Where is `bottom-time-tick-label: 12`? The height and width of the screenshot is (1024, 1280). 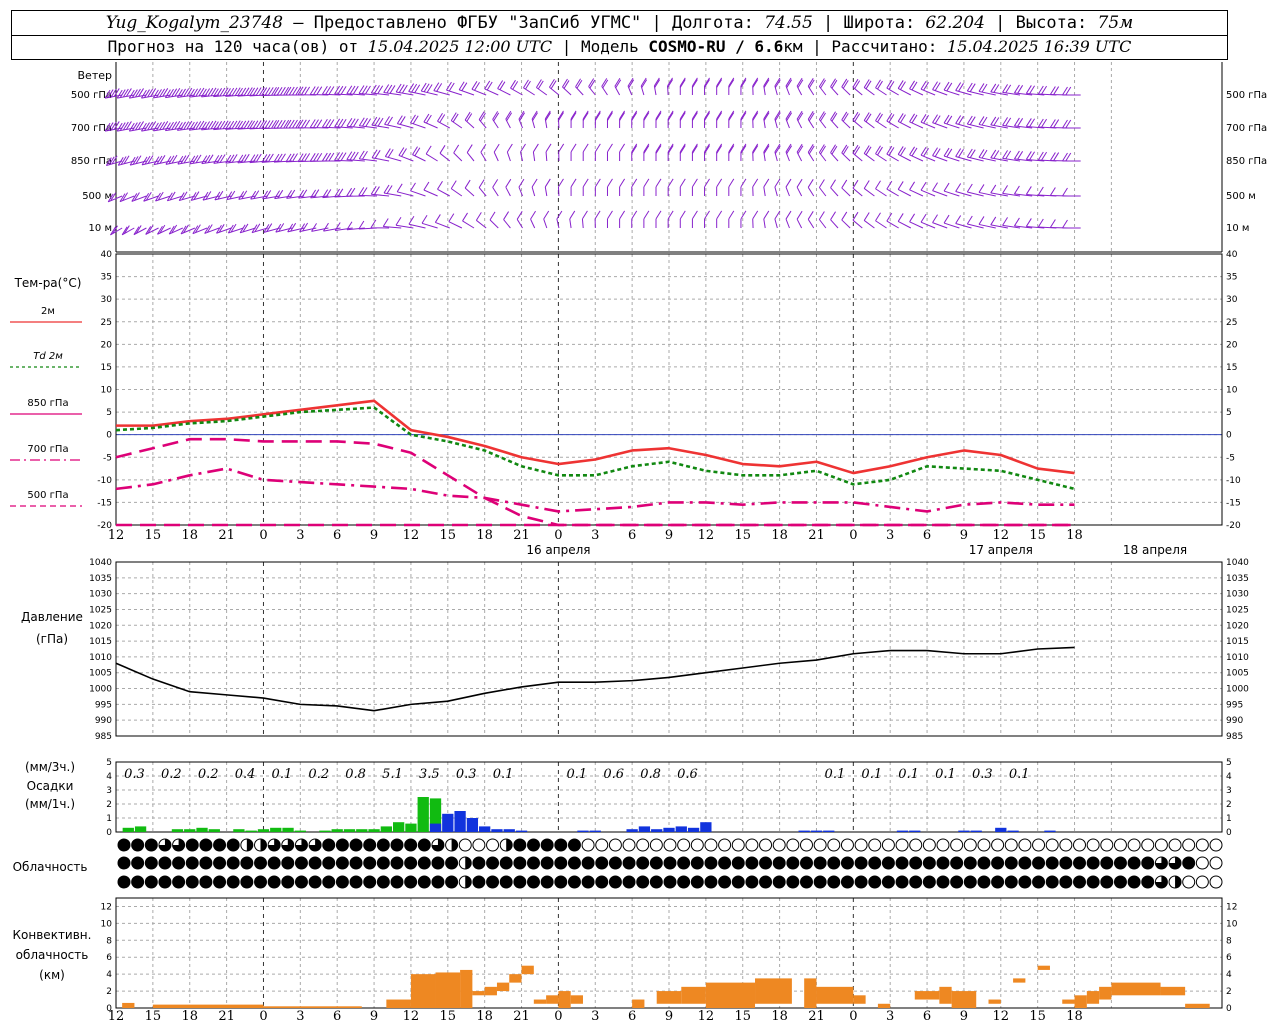 bottom-time-tick-label: 12 is located at coordinates (706, 1016).